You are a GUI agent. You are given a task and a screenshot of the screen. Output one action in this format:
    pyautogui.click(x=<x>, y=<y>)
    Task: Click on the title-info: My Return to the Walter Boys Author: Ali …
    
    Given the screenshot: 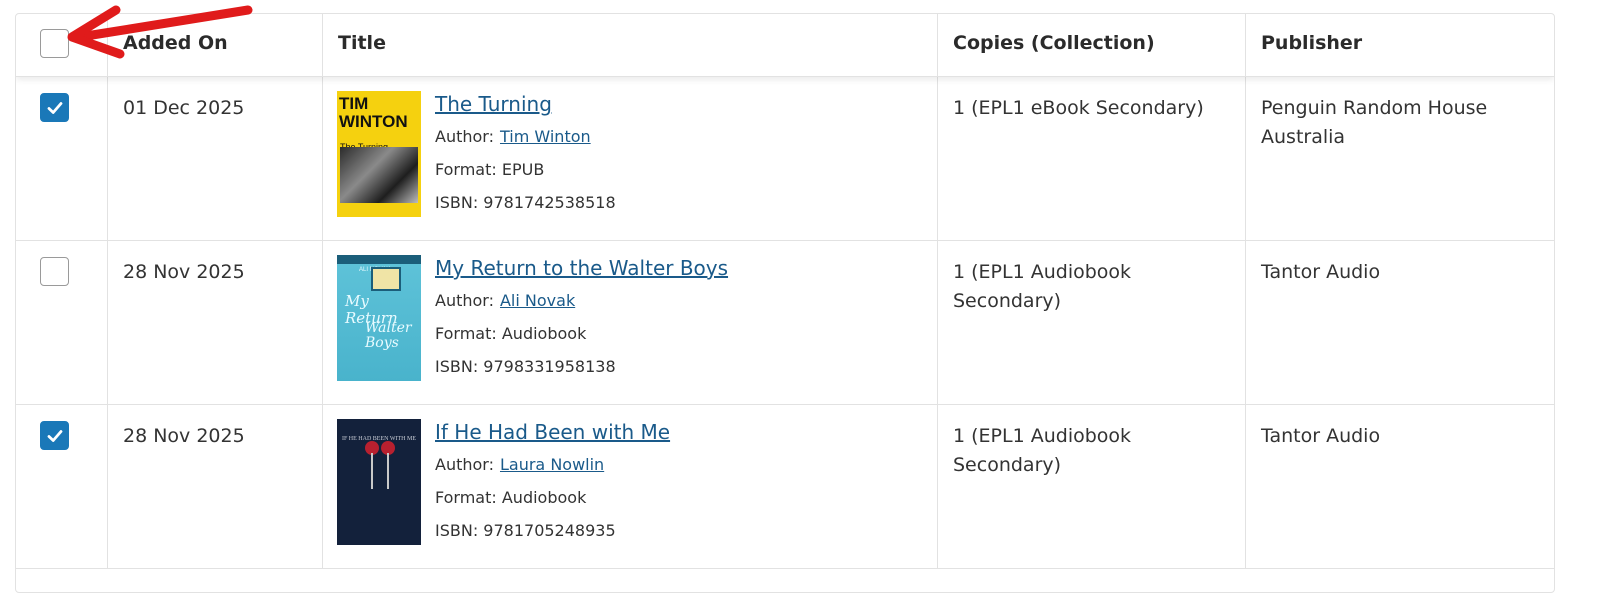 What is the action you would take?
    pyautogui.click(x=678, y=329)
    